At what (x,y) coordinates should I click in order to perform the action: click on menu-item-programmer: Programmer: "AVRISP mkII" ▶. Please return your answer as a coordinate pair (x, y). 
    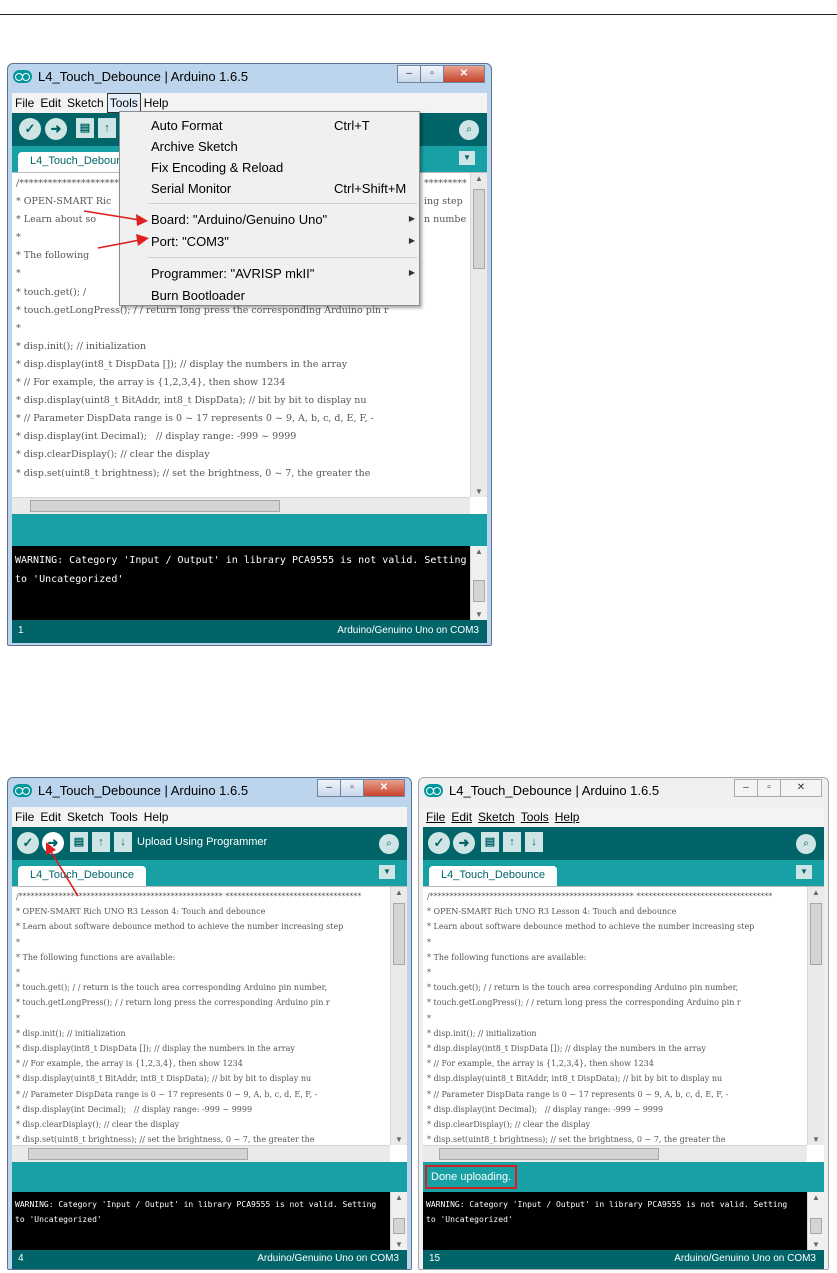
    Looking at the image, I should click on (269, 273).